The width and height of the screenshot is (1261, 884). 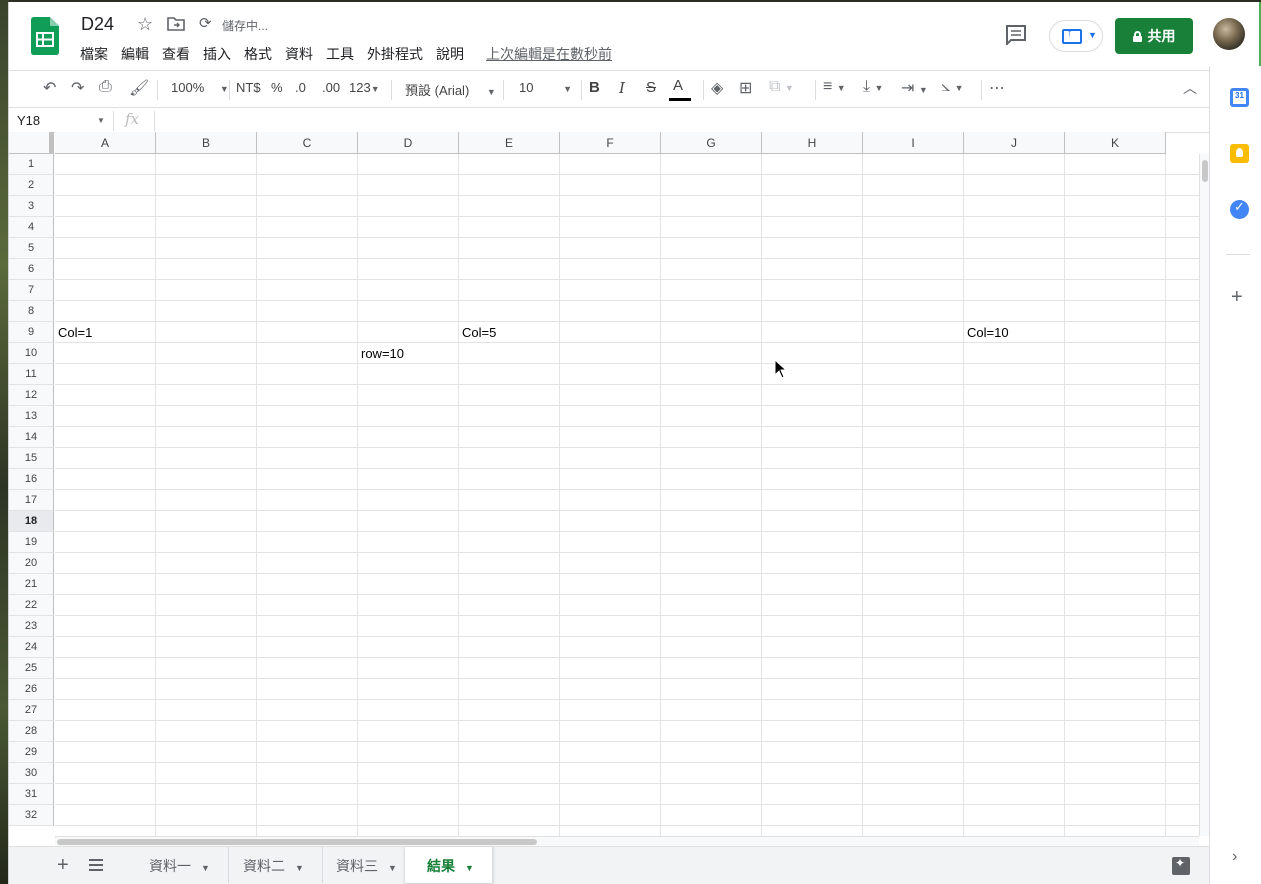 I want to click on text-rotation-icon: ⦣ ▼, so click(x=952, y=87).